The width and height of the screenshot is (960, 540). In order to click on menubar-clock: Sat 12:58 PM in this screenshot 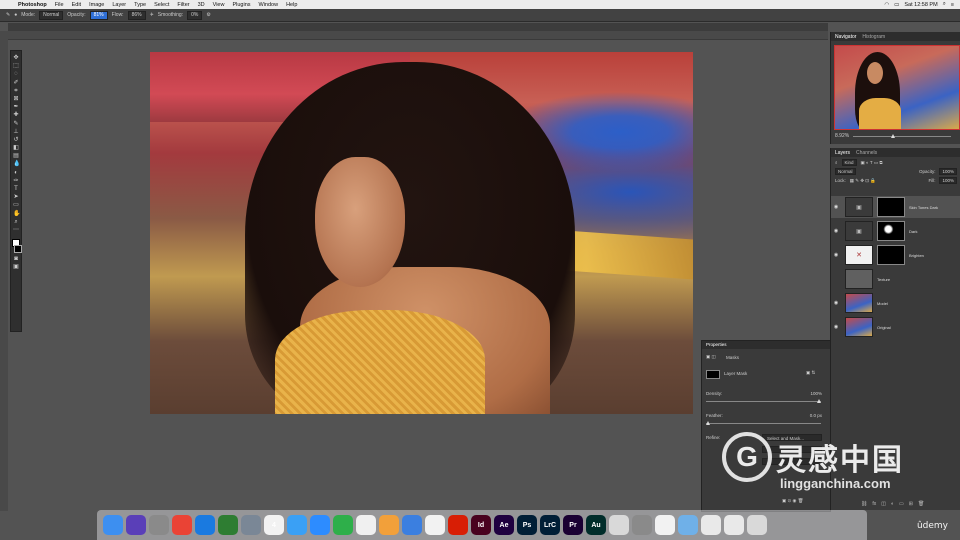, I will do `click(920, 5)`.